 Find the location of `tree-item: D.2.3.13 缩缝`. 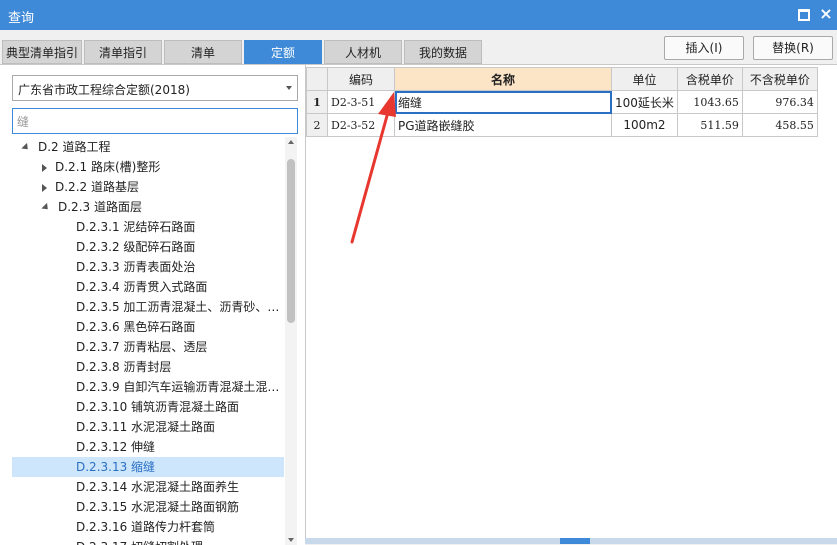

tree-item: D.2.3.13 缩缝 is located at coordinates (148, 467).